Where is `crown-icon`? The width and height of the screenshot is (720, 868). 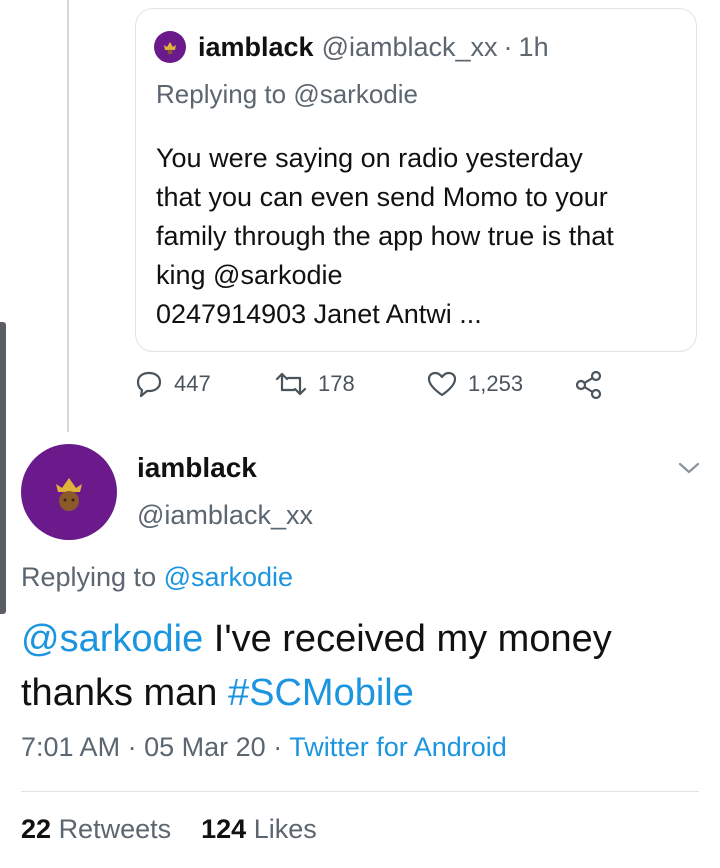
crown-icon is located at coordinates (170, 48).